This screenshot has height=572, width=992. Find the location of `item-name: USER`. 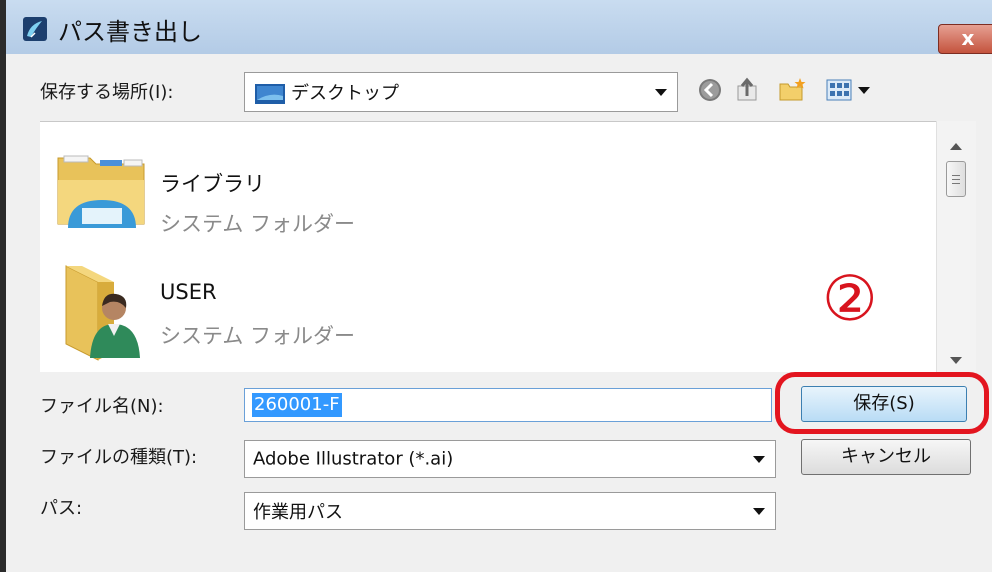

item-name: USER is located at coordinates (188, 292).